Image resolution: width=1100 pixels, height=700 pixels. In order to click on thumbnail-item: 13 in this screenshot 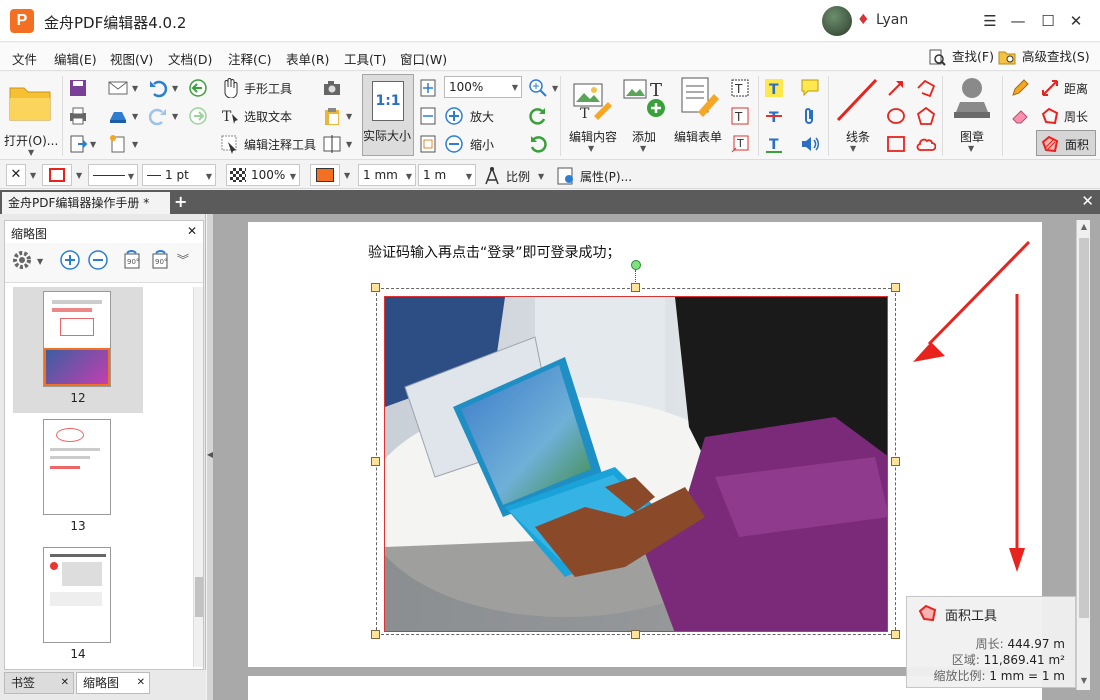, I will do `click(78, 478)`.